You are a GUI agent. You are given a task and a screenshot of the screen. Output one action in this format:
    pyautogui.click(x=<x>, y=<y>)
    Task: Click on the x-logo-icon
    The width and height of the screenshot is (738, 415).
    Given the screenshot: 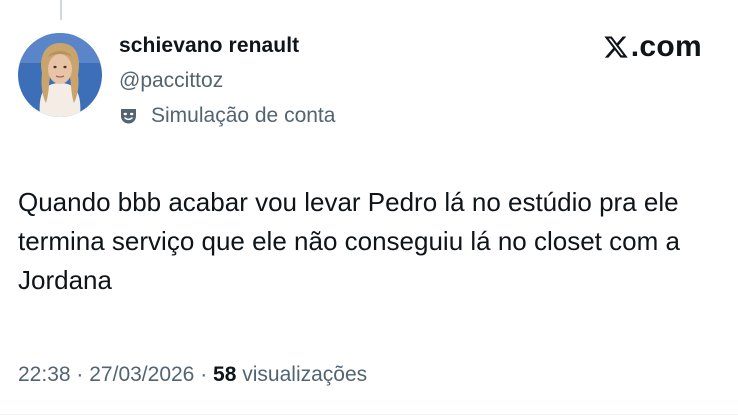 What is the action you would take?
    pyautogui.click(x=616, y=47)
    